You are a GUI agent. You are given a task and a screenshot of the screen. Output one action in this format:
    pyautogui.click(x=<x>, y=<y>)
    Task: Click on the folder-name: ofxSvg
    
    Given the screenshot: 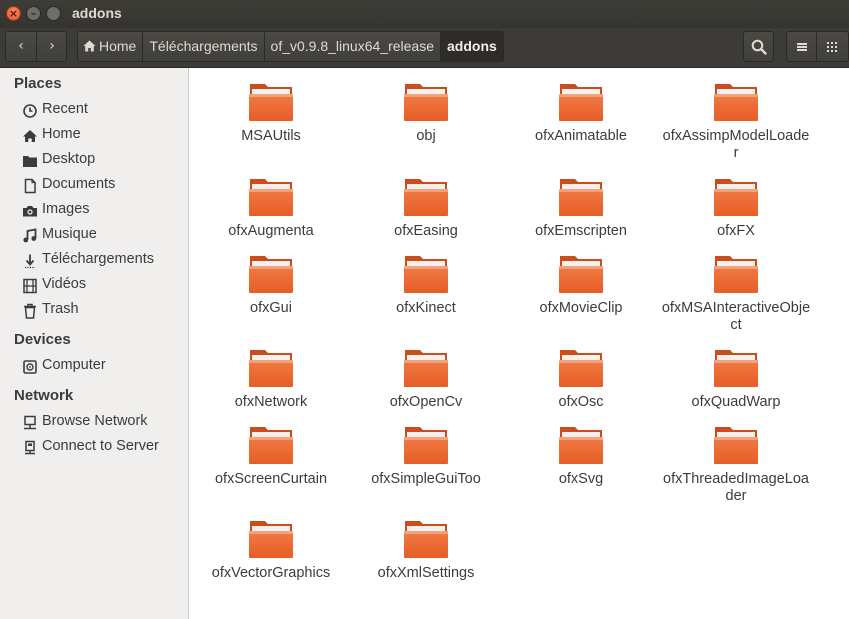 What is the action you would take?
    pyautogui.click(x=581, y=479)
    